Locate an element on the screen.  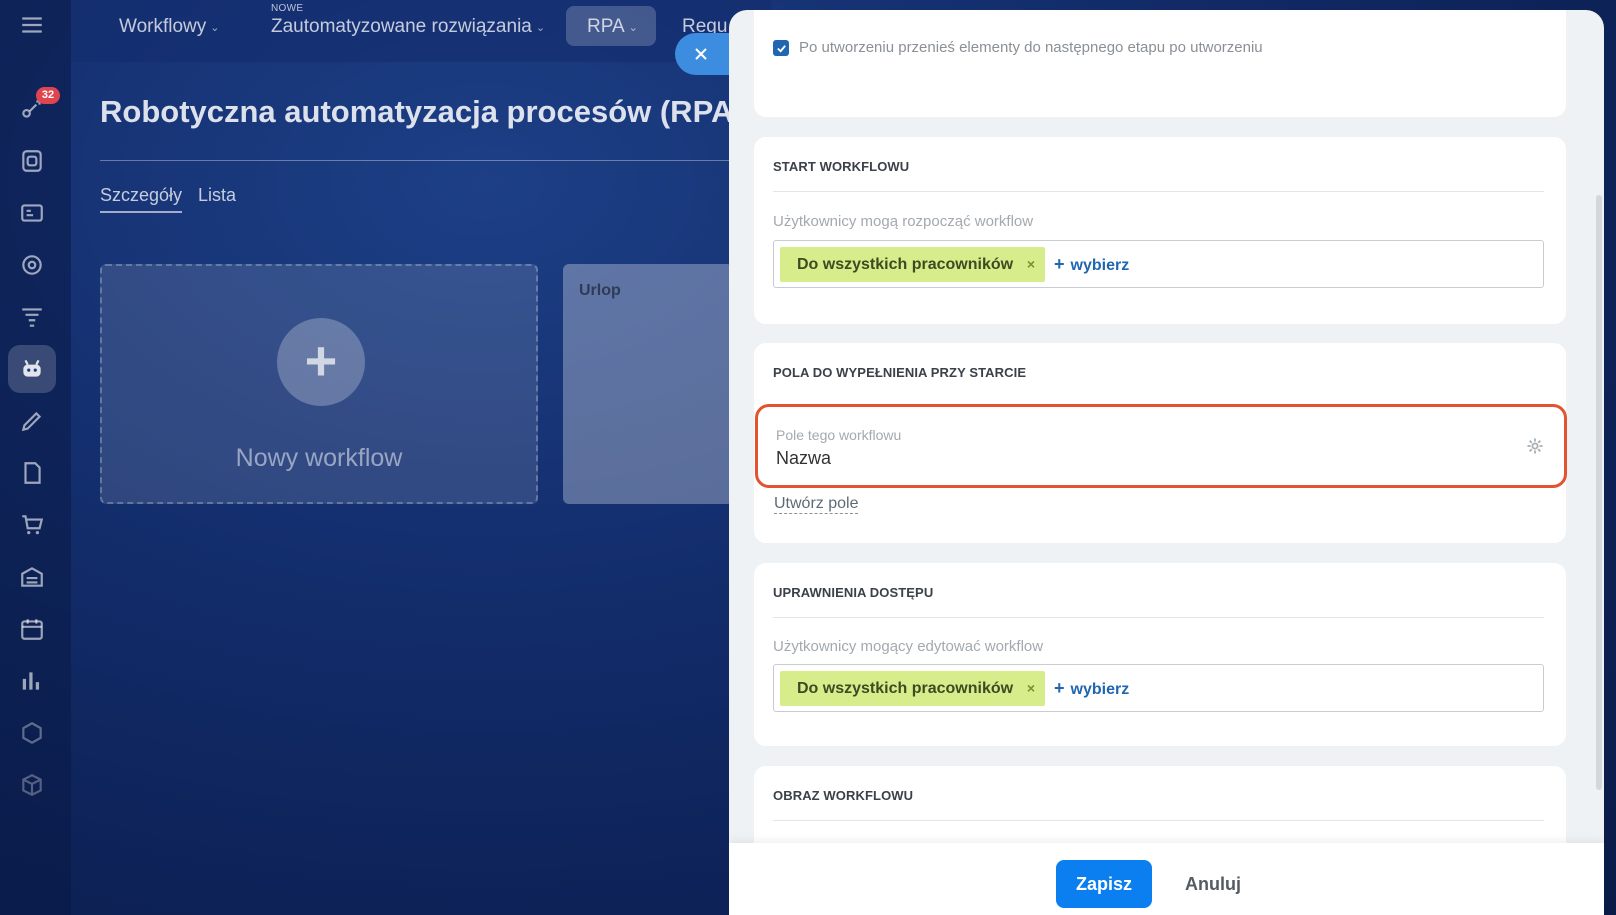
nav-workflowy: Workflowy ⌄ is located at coordinates (169, 27).